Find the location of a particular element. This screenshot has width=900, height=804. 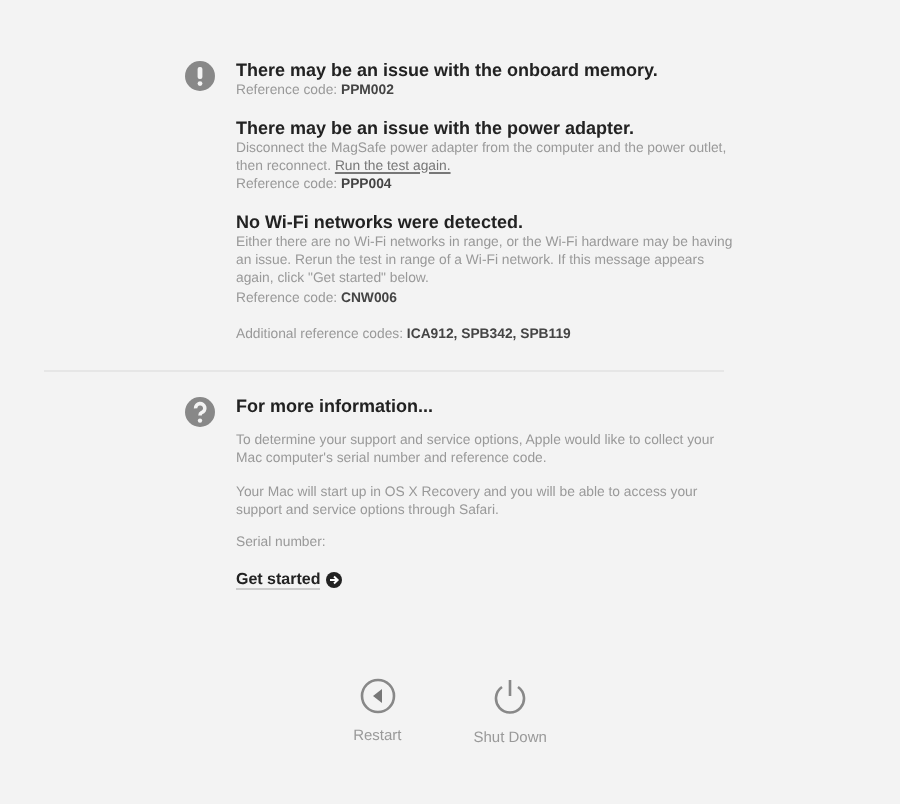

issue-title: There may be an issue with the onboard memory. is located at coordinates (448, 70).